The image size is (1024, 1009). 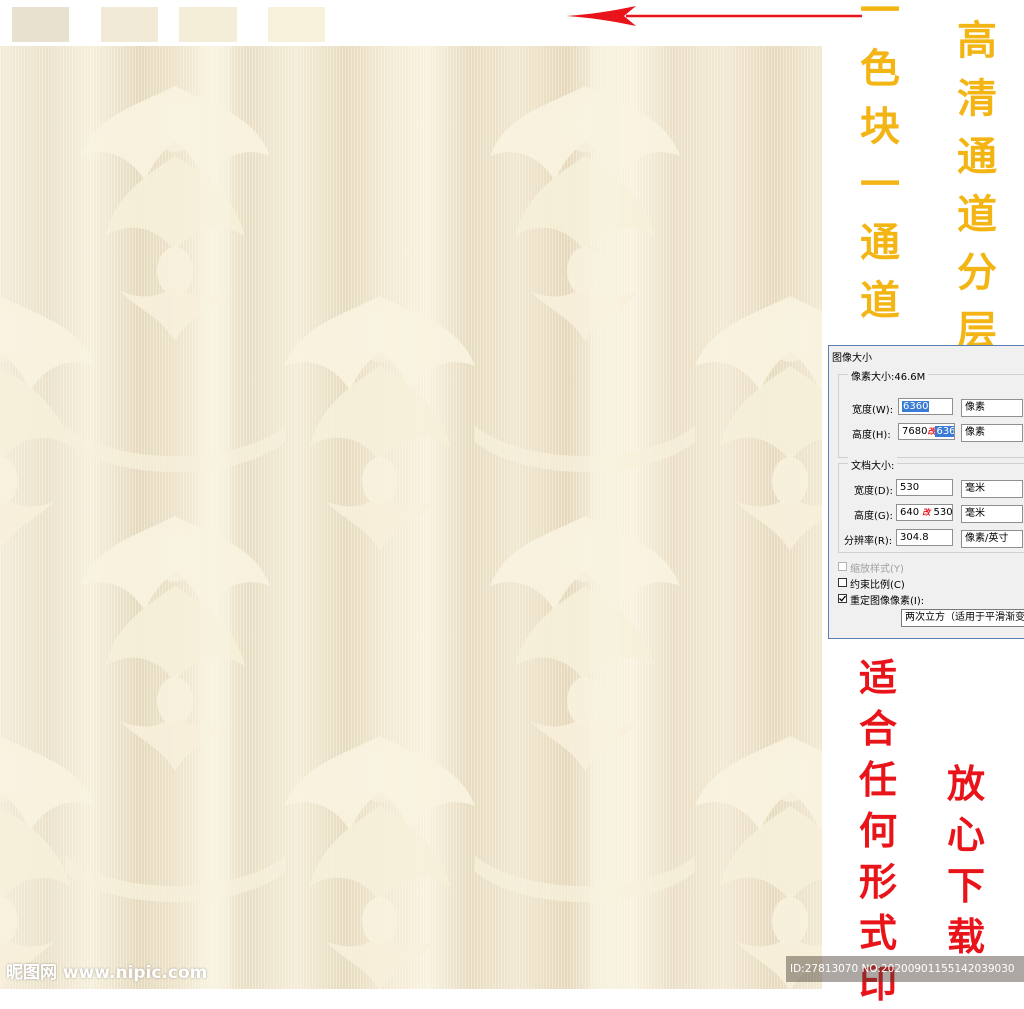 What do you see at coordinates (977, 185) in the screenshot?
I see `hd-layer-caption: 高清通道分层` at bounding box center [977, 185].